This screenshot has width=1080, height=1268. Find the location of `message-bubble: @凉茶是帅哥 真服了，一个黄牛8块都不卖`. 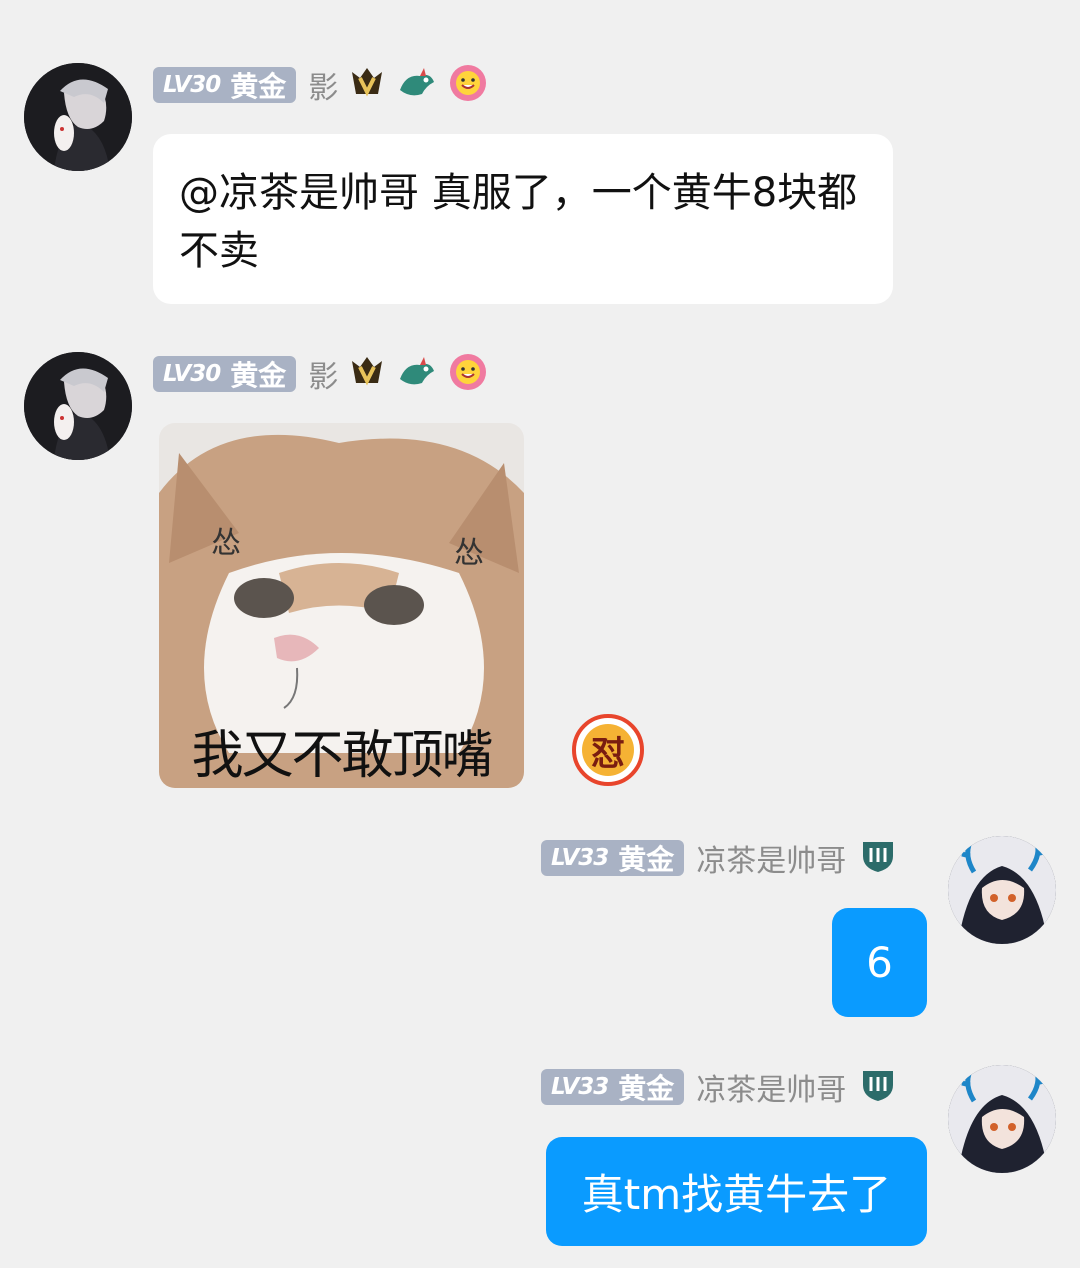

message-bubble: @凉茶是帅哥 真服了，一个黄牛8块都不卖 is located at coordinates (523, 219).